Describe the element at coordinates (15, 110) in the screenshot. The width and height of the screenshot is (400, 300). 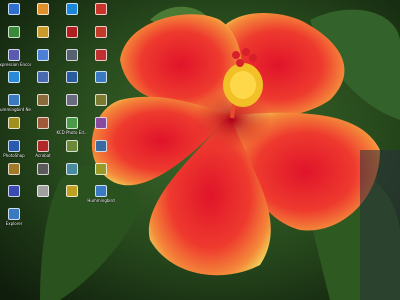
I see `desktop-icon-label: Hummingbird Neighborhood` at that location.